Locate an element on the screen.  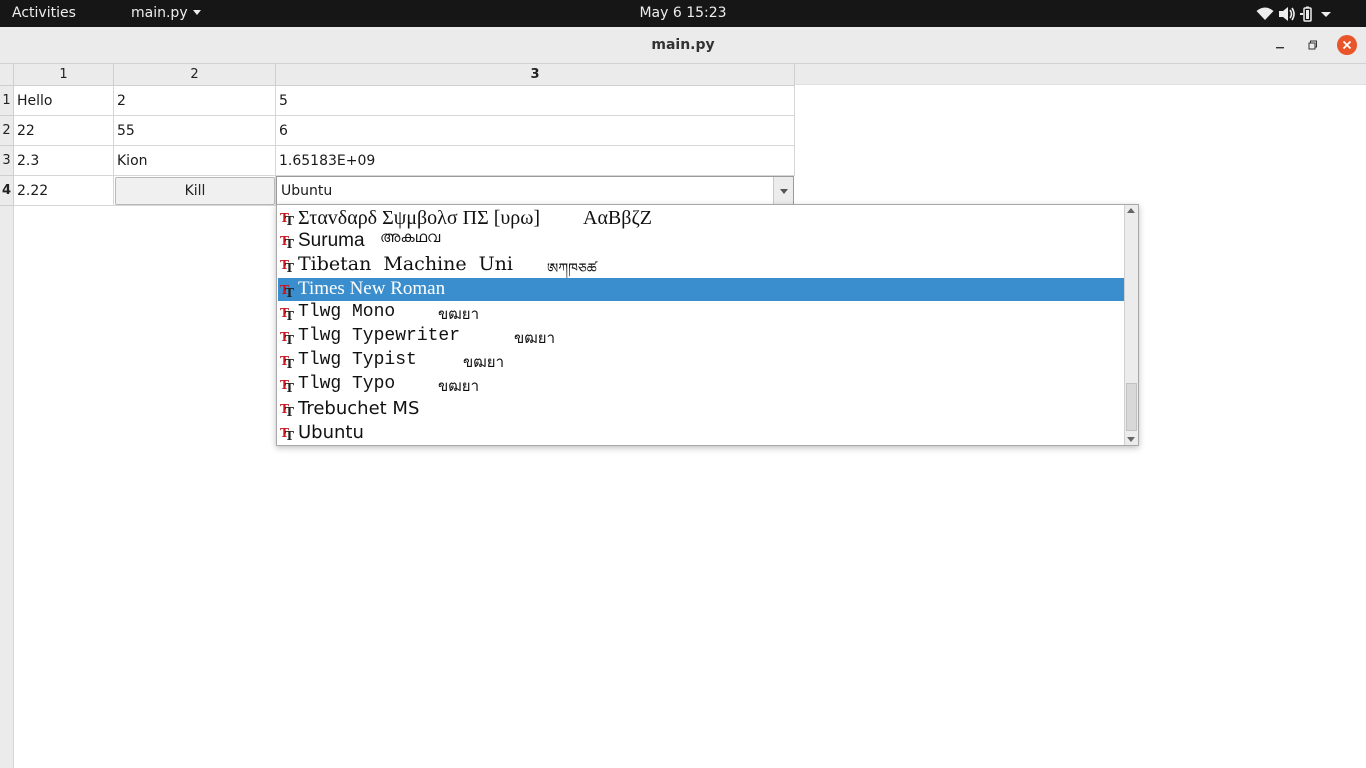
close-icon is located at coordinates (1347, 45).